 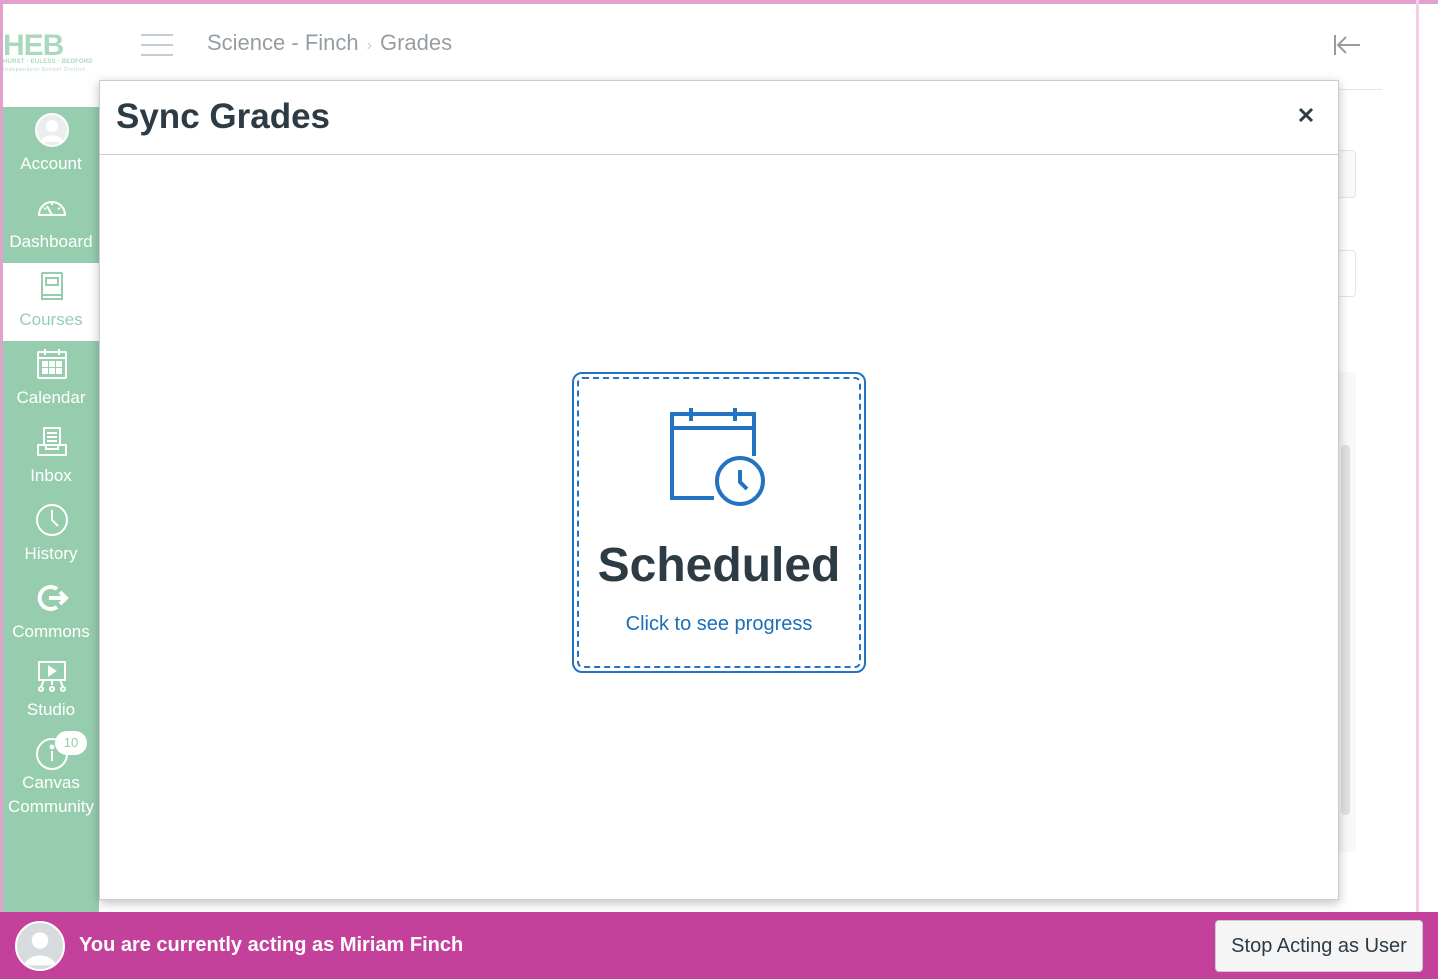 I want to click on masquerade-message: You are currently acting as Miriam Finch, so click(x=271, y=945).